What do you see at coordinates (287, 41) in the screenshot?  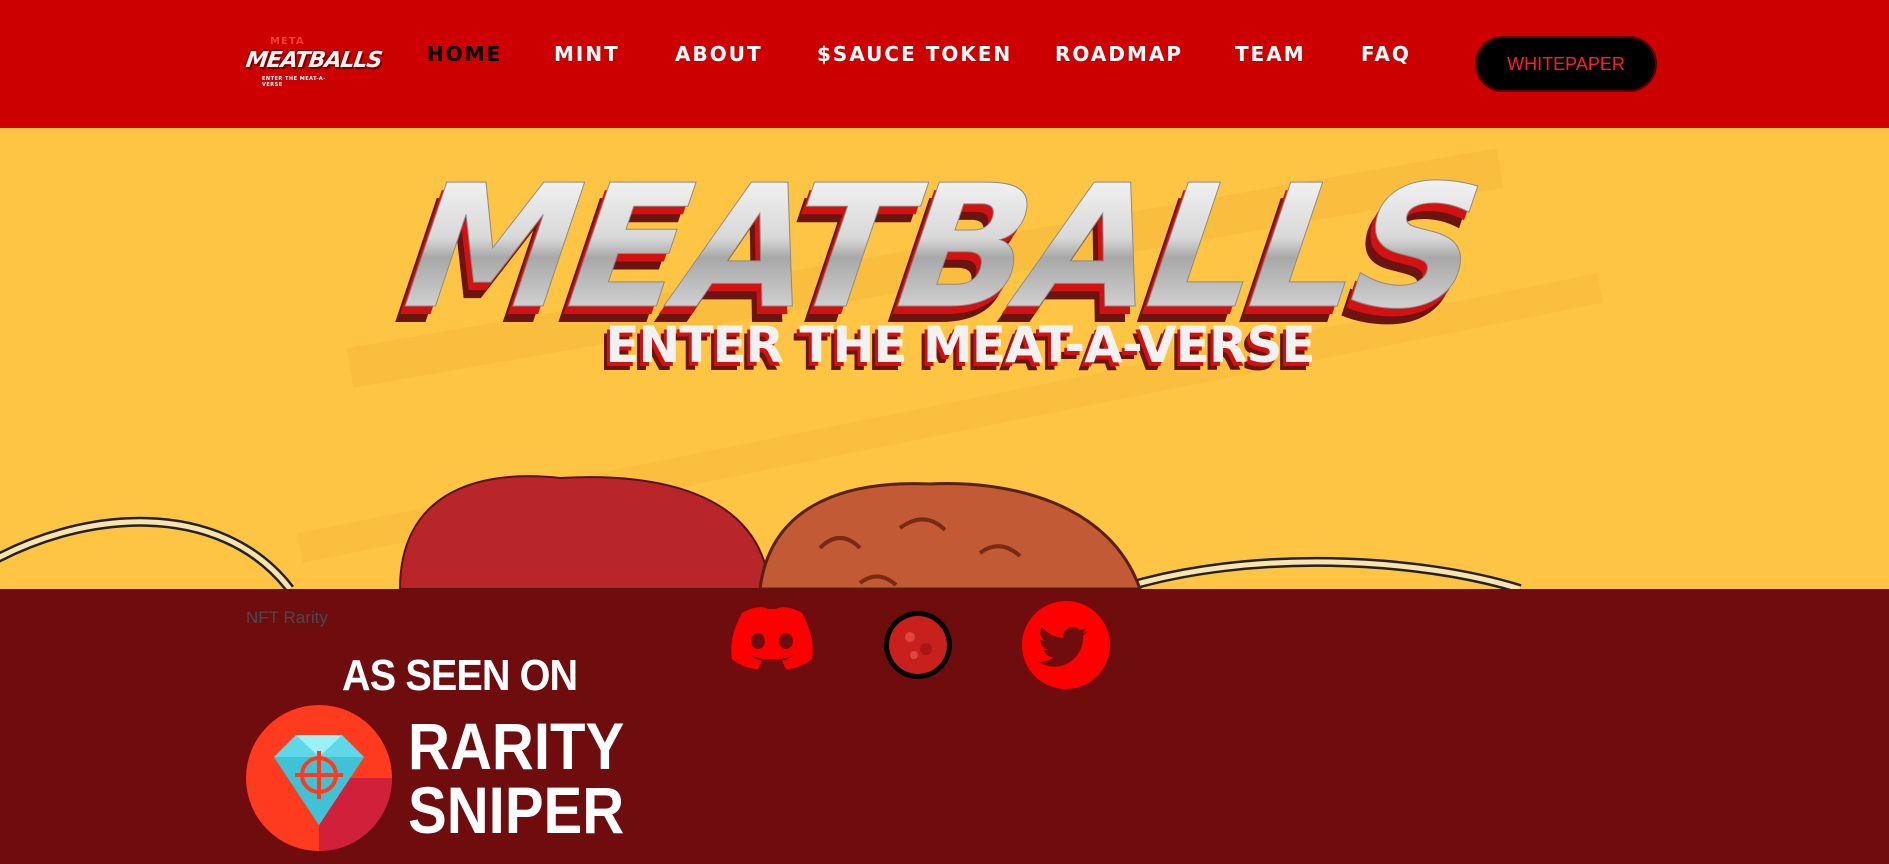 I see `logo-line-1: META` at bounding box center [287, 41].